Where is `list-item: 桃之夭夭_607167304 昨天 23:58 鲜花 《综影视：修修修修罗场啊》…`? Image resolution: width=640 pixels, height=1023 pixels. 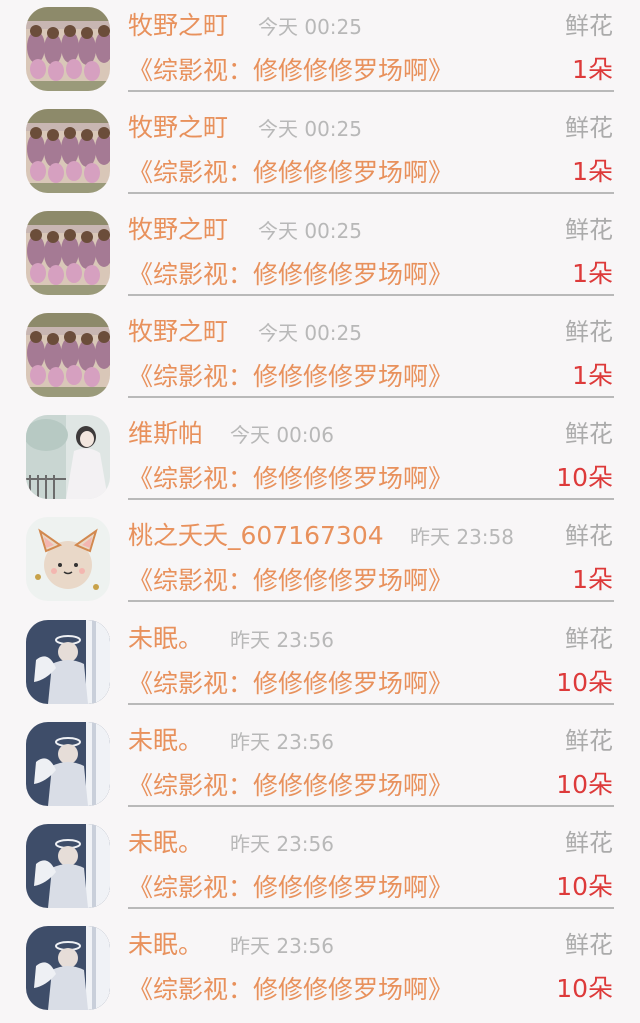 list-item: 桃之夭夭_607167304 昨天 23:58 鲜花 《综影视：修修修修罗场啊》… is located at coordinates (320, 561).